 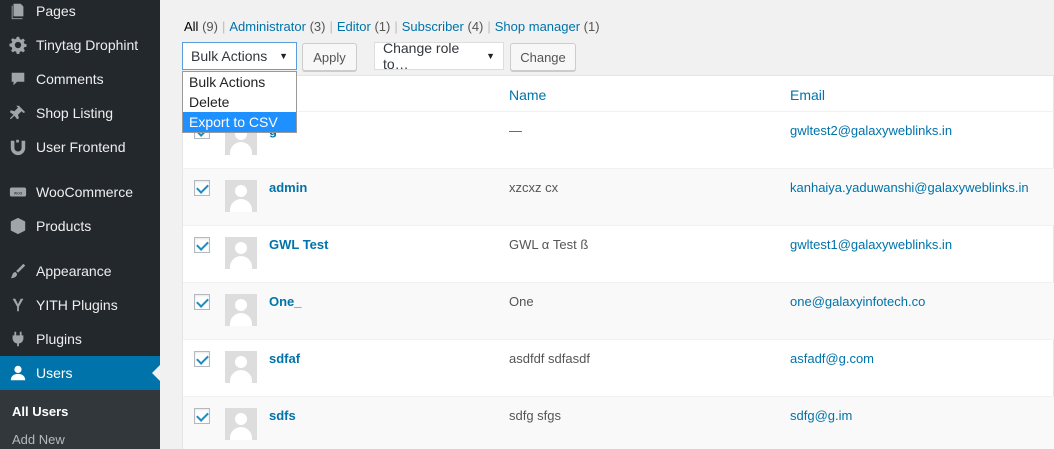 I want to click on table-row: sdfaf asdfdf sdfasdf asfadf@g.com, so click(x=618, y=367).